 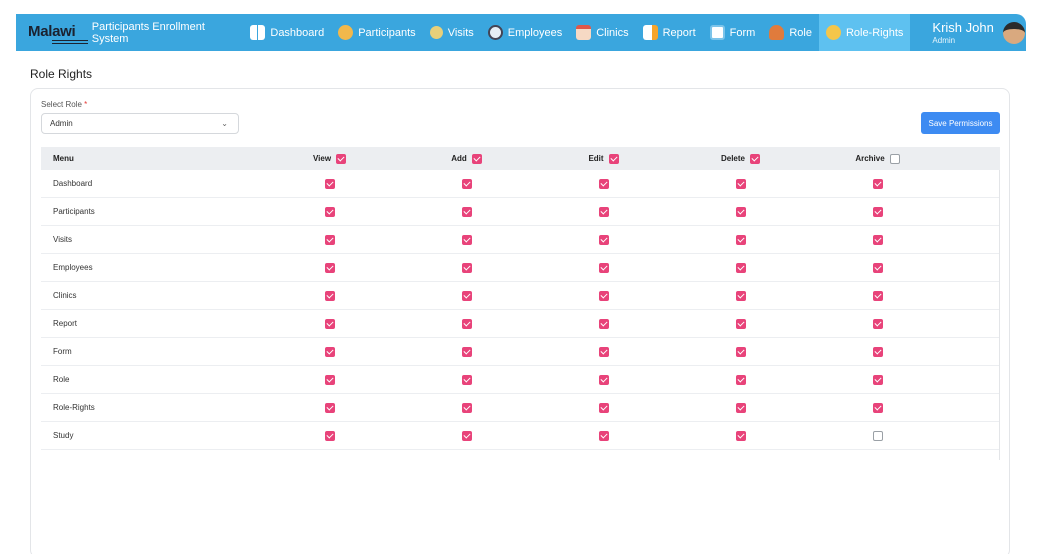 What do you see at coordinates (870, 158) in the screenshot?
I see `column-label: Archive` at bounding box center [870, 158].